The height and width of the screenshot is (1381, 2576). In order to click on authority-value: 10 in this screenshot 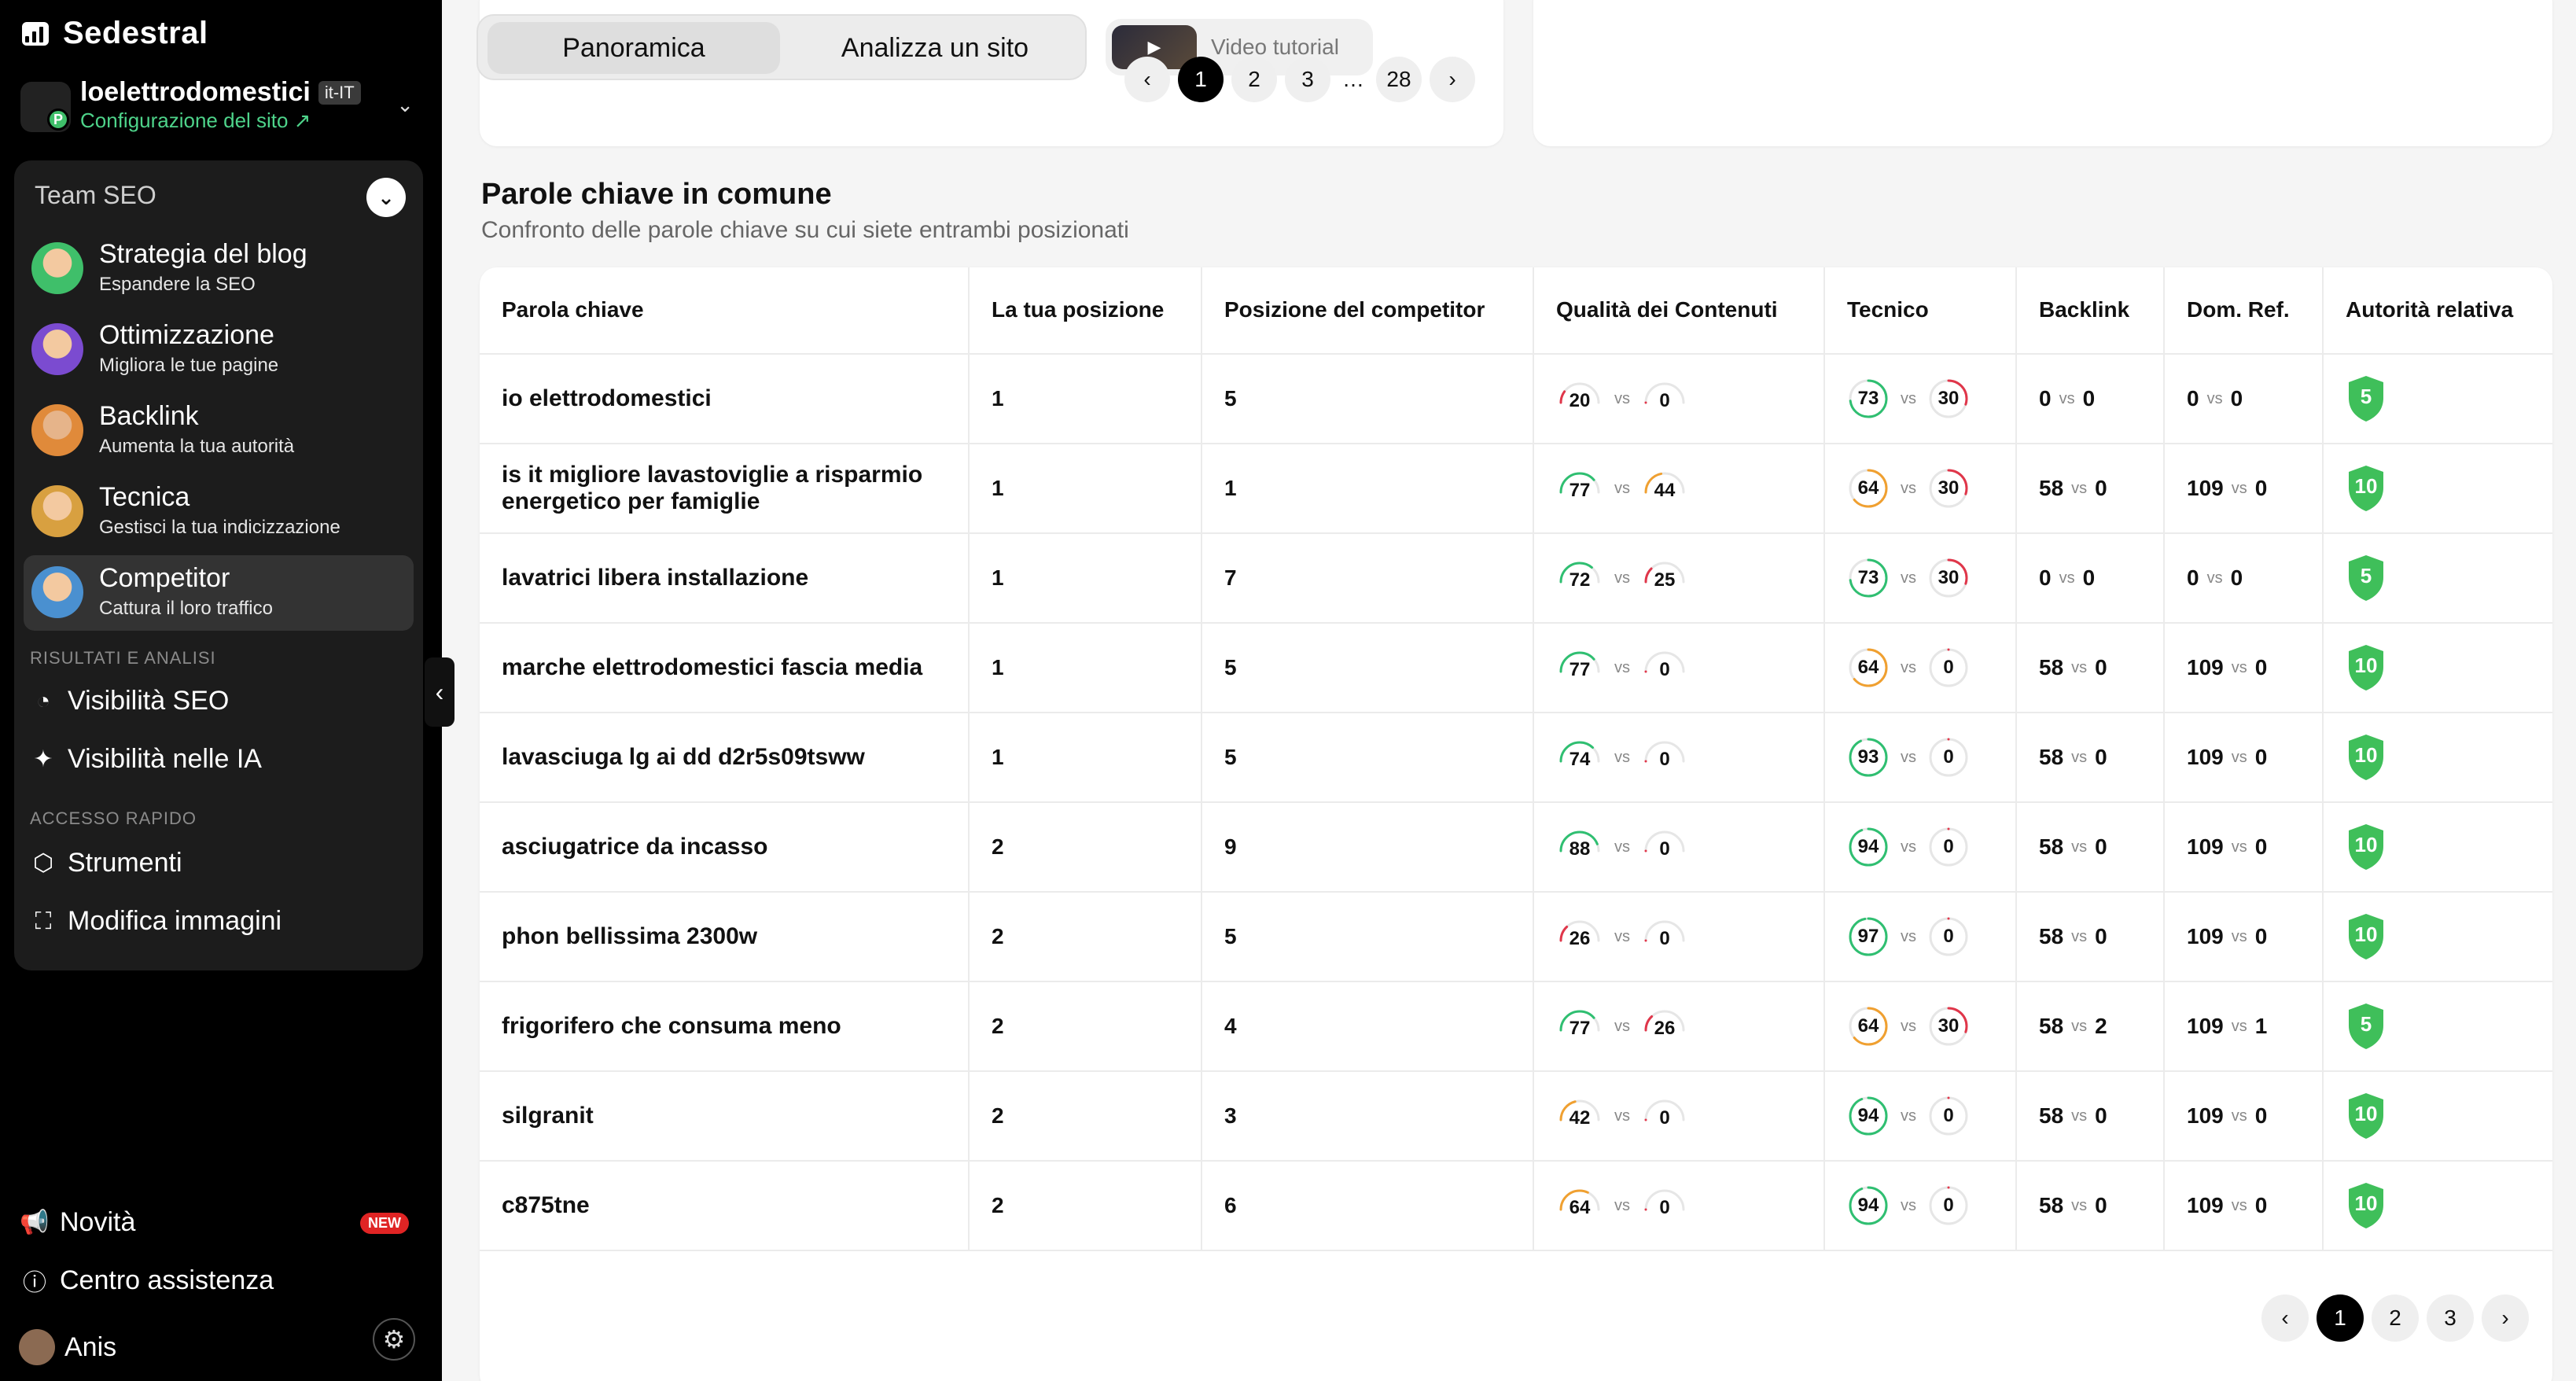, I will do `click(2366, 755)`.